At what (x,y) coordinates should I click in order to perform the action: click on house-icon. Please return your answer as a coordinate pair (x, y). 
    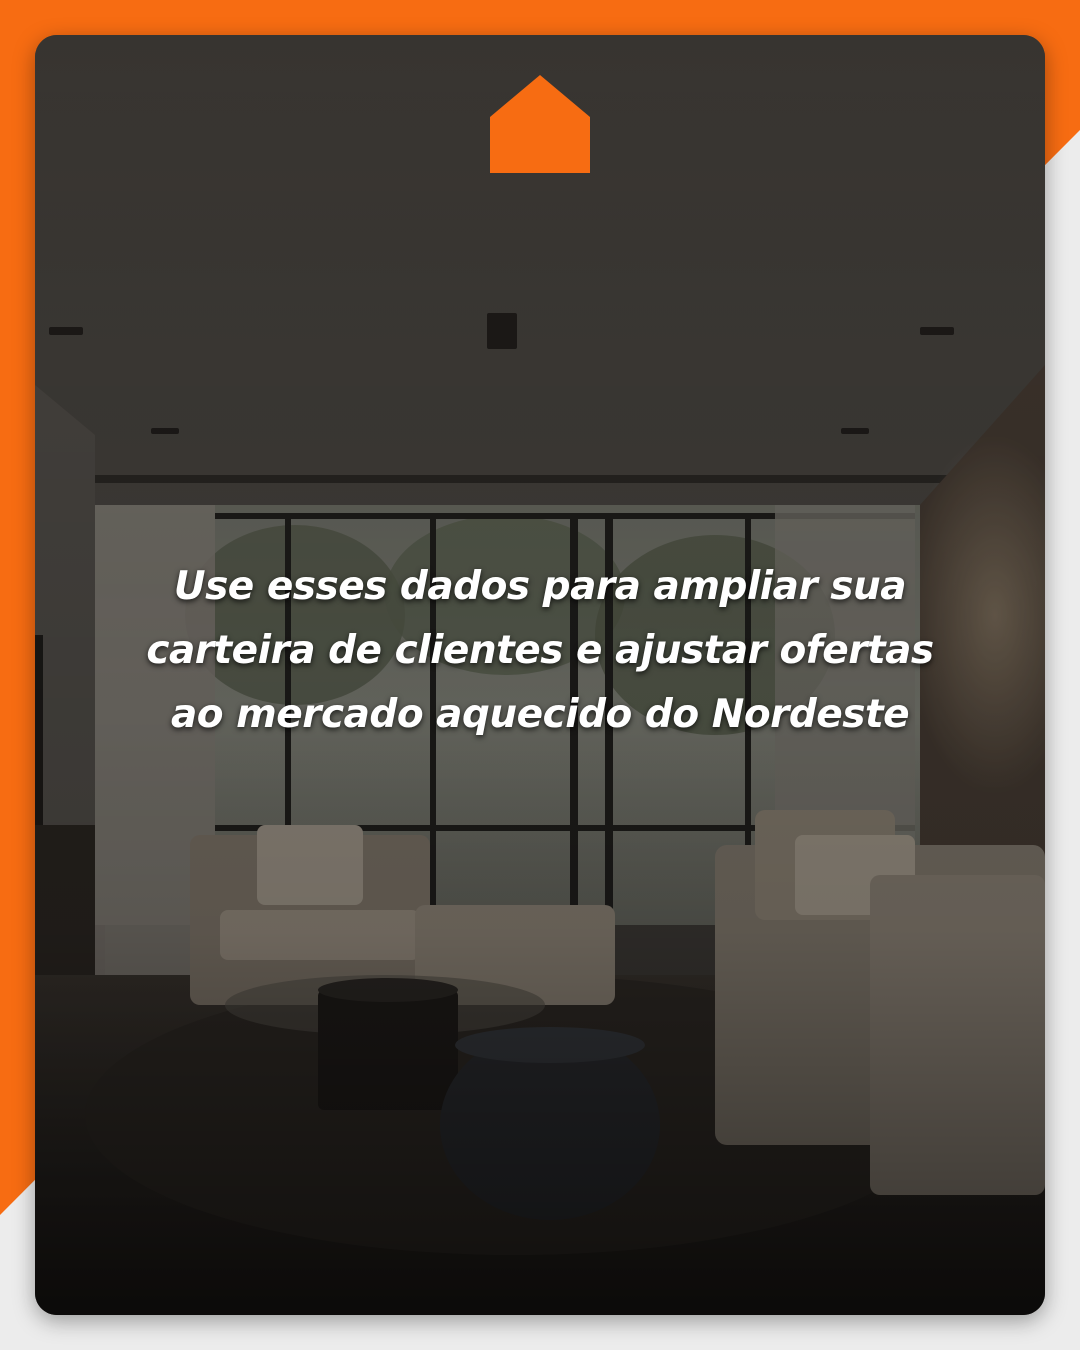
    Looking at the image, I should click on (540, 124).